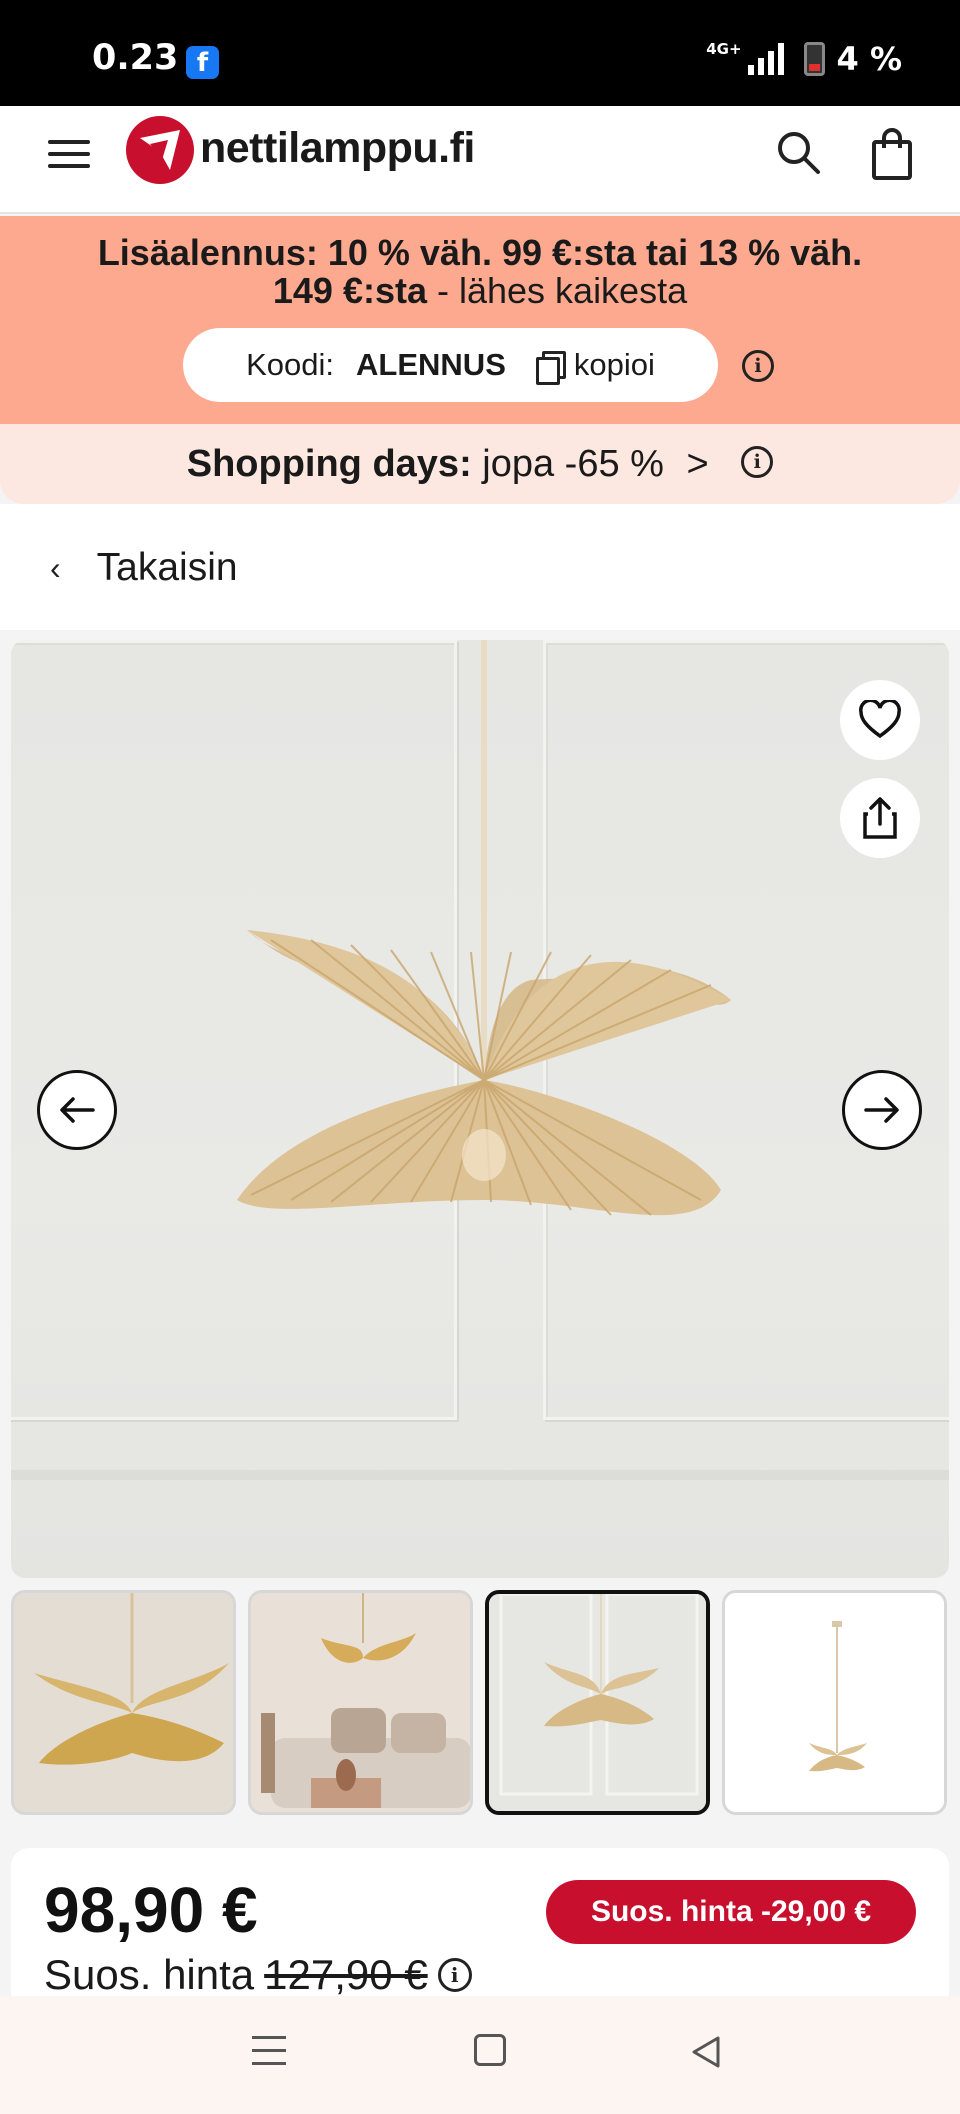 The image size is (960, 2114). Describe the element at coordinates (258, 1975) in the screenshot. I see `reference-price-row: Suos. hinta 127,90 € i` at that location.